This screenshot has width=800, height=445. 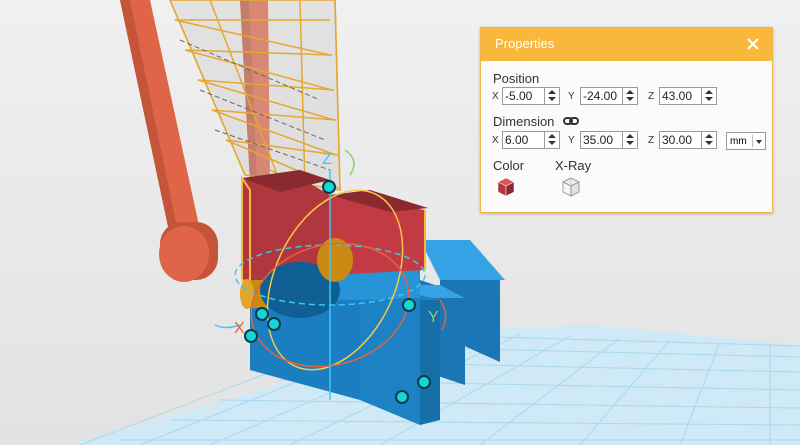 What do you see at coordinates (551, 96) in the screenshot?
I see `position-x-stepper` at bounding box center [551, 96].